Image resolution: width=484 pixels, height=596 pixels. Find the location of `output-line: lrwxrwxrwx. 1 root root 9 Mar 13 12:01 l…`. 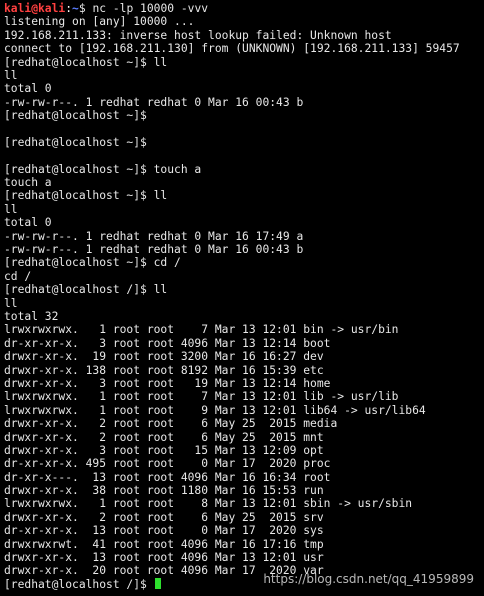

output-line: lrwxrwxrwx. 1 root root 9 Mar 13 12:01 l… is located at coordinates (215, 410).